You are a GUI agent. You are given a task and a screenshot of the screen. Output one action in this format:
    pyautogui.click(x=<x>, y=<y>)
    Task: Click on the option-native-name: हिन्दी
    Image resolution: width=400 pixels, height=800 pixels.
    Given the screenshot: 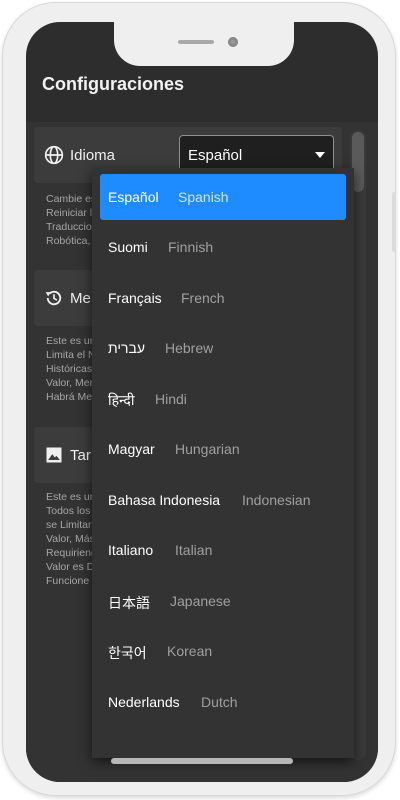 What is the action you would take?
    pyautogui.click(x=121, y=400)
    